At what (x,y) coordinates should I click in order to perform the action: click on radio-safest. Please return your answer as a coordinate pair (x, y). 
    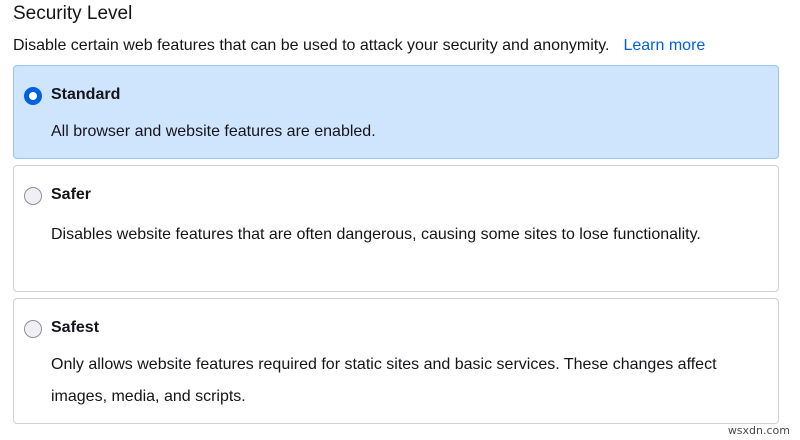
    Looking at the image, I should click on (33, 329).